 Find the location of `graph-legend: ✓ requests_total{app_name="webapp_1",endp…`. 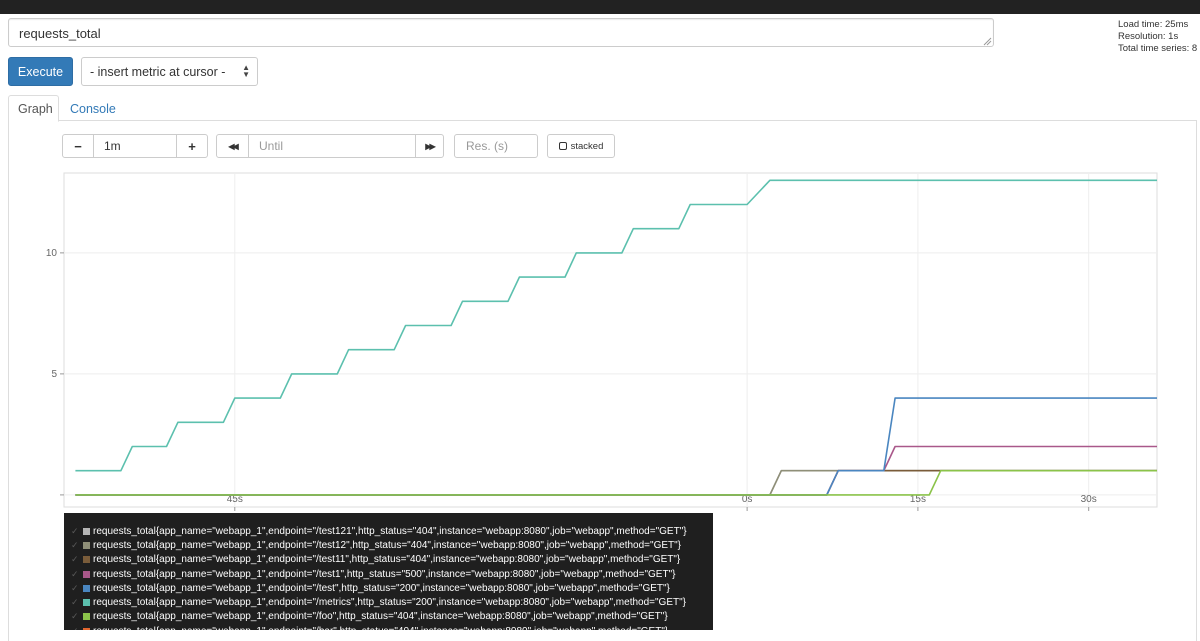

graph-legend: ✓ requests_total{app_name="webapp_1",endp… is located at coordinates (388, 571).